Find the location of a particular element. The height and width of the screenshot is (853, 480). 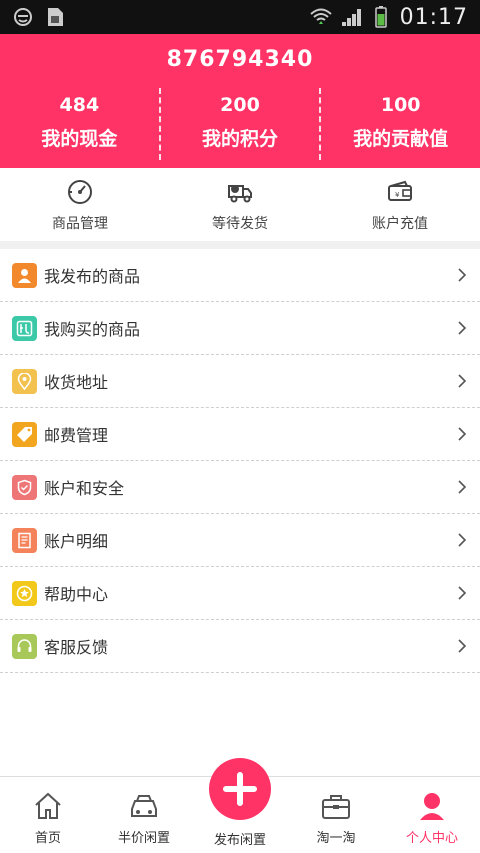

stat-points: 200 我的积分 is located at coordinates (241, 124).